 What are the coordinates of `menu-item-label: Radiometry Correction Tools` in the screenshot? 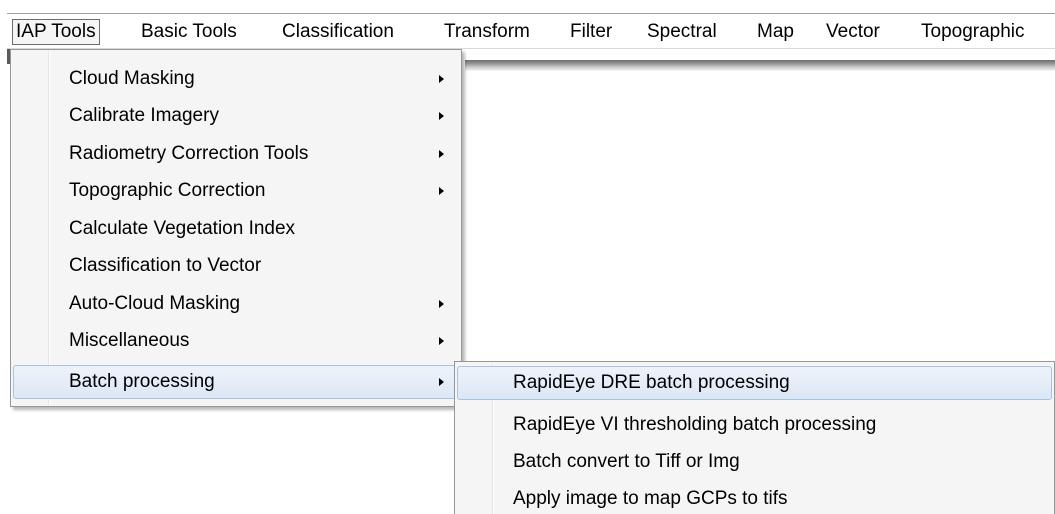 It's located at (189, 153).